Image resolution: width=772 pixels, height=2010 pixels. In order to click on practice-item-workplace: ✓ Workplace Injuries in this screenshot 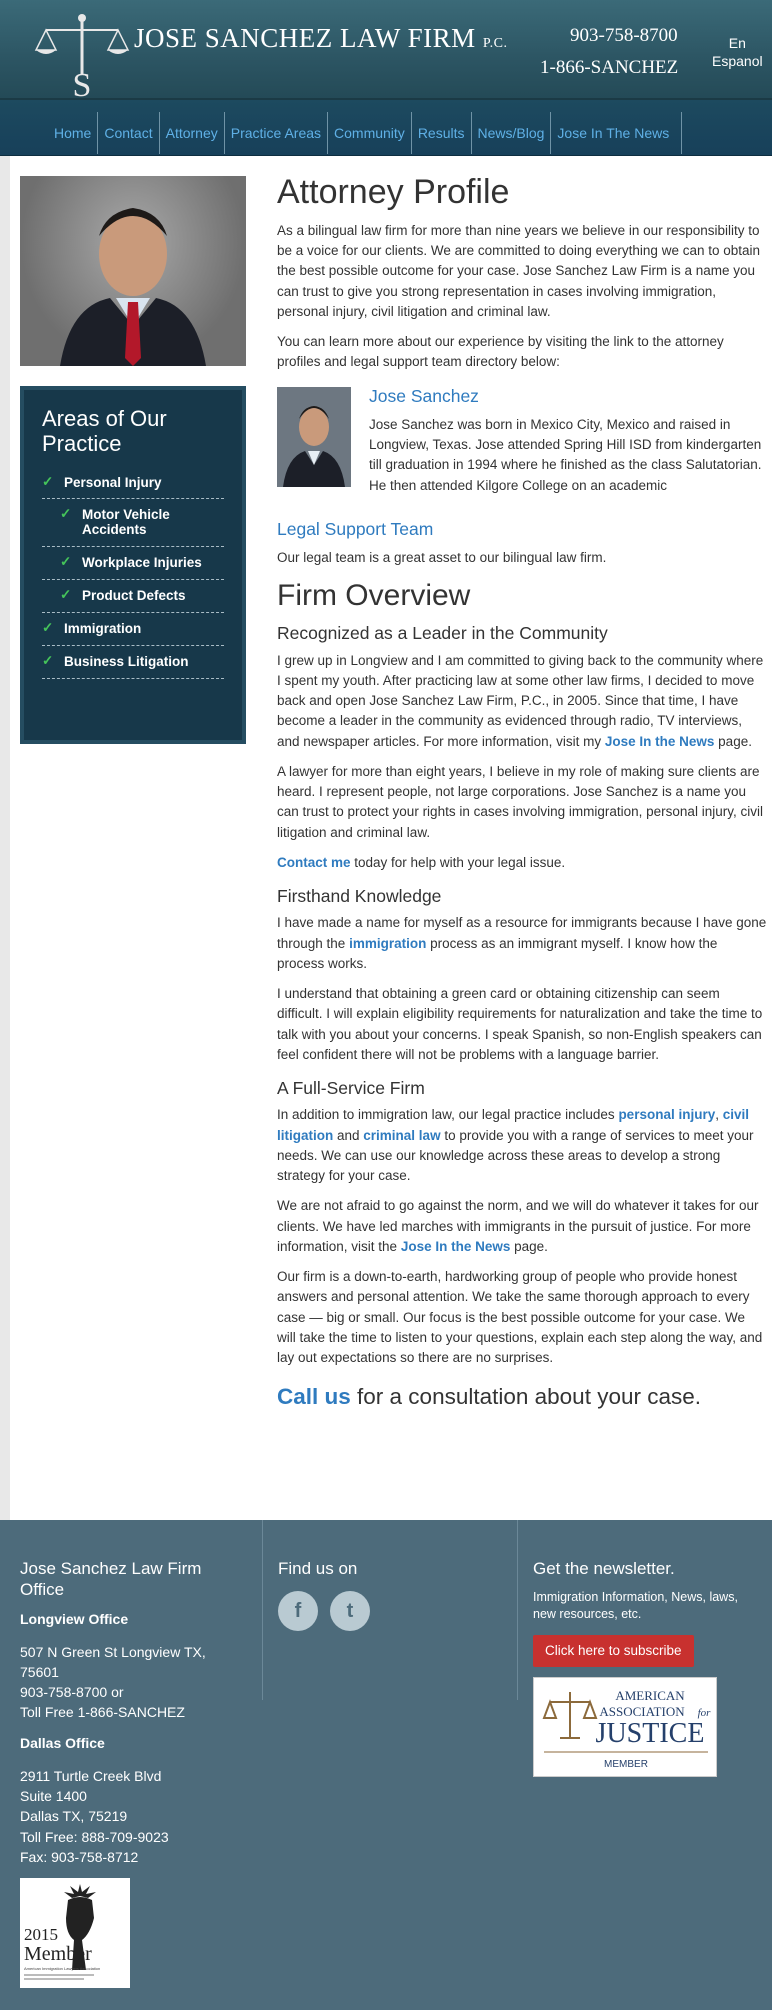, I will do `click(133, 563)`.